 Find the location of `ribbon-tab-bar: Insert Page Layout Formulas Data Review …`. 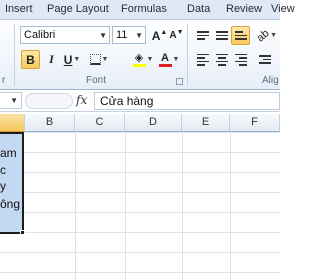

ribbon-tab-bar: Insert Page Layout Formulas Data Review … is located at coordinates (147, 10).